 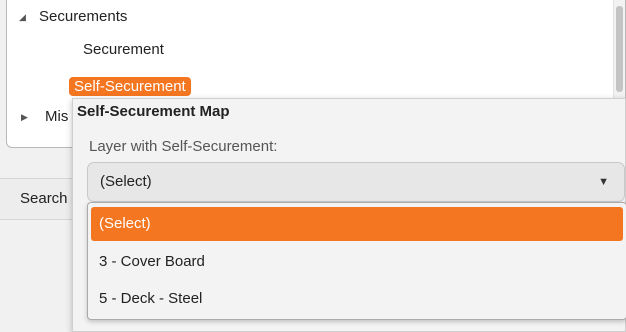 I want to click on option-cover-board: 3 - Cover Board, so click(x=148, y=262).